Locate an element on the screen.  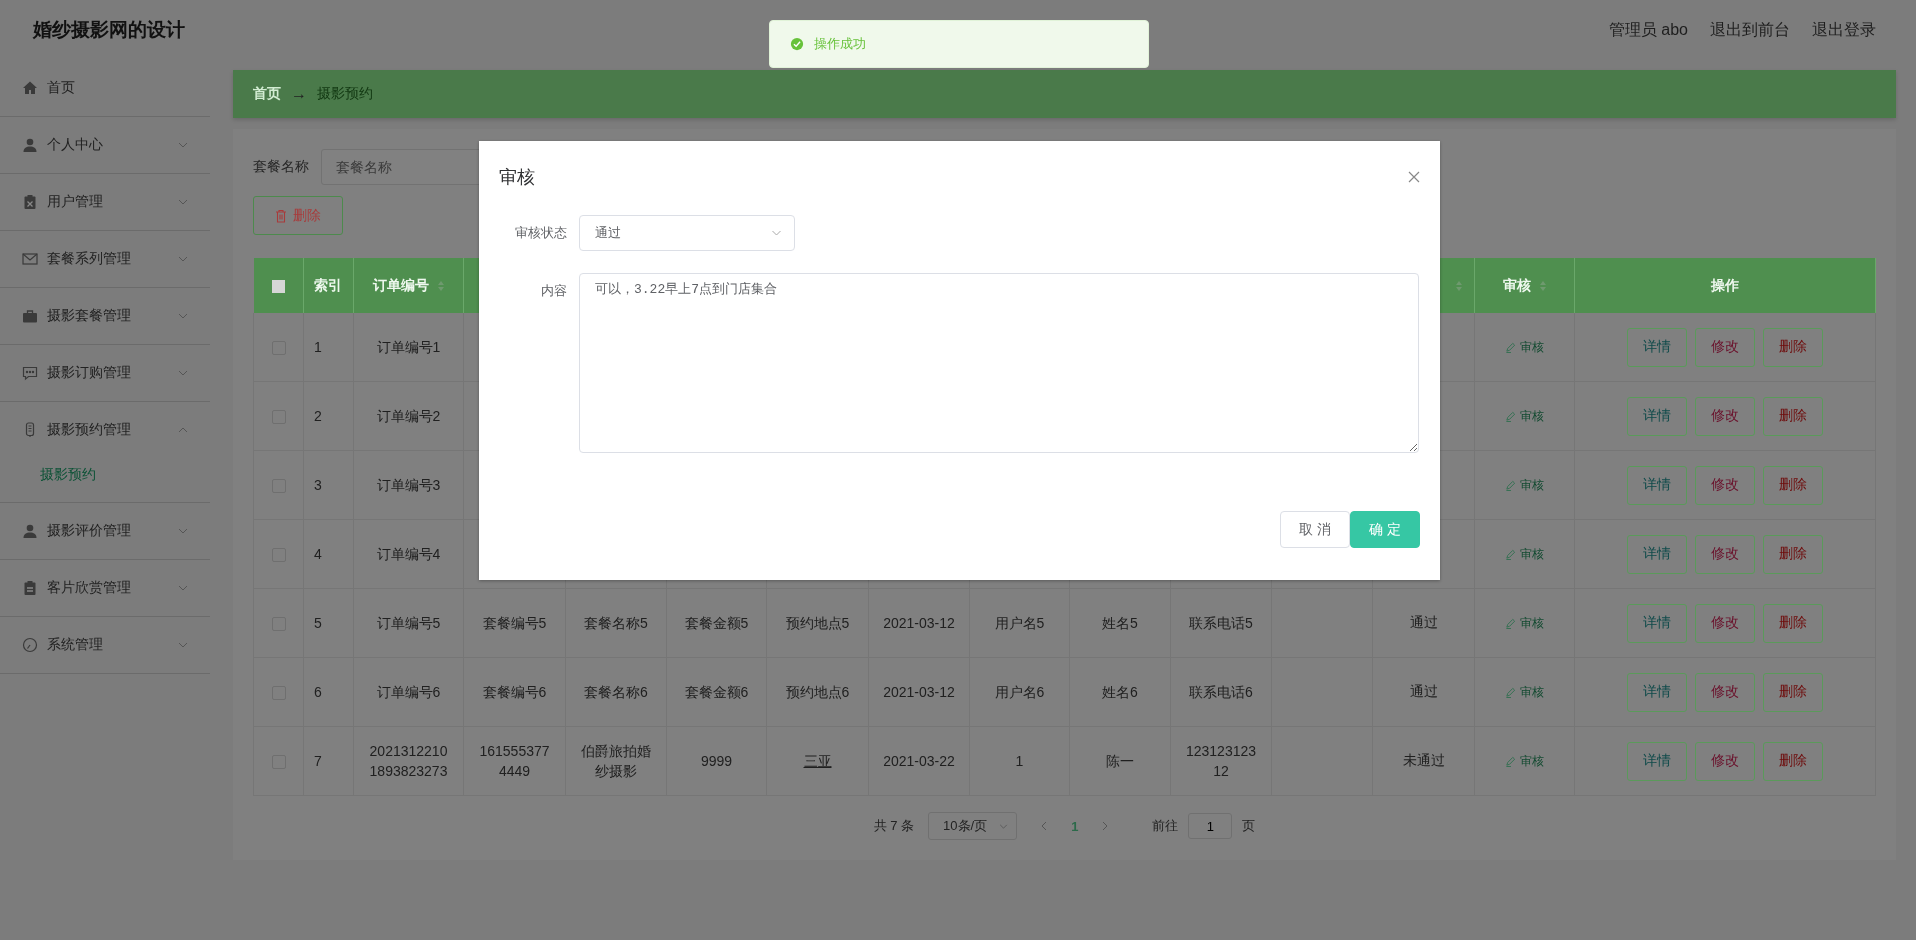
table-cell: 订单编号2 is located at coordinates (408, 416).